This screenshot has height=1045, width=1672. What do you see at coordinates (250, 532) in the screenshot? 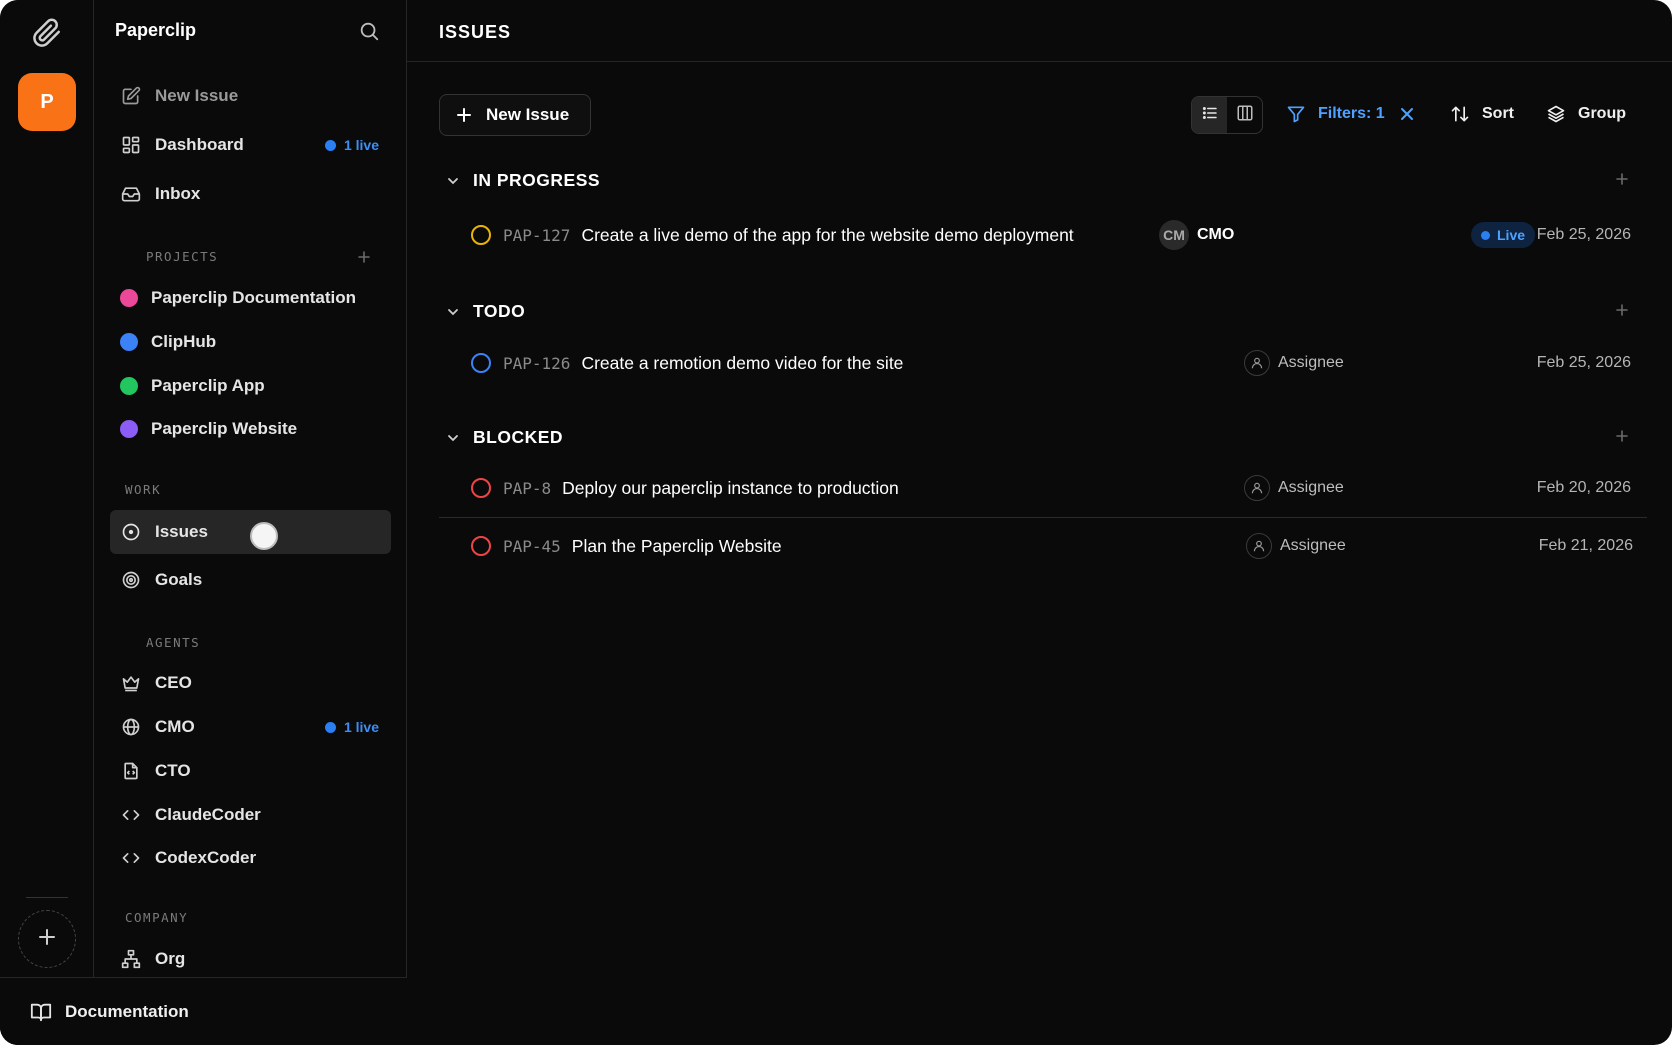
I see `sidebar-item-issues: Issues` at bounding box center [250, 532].